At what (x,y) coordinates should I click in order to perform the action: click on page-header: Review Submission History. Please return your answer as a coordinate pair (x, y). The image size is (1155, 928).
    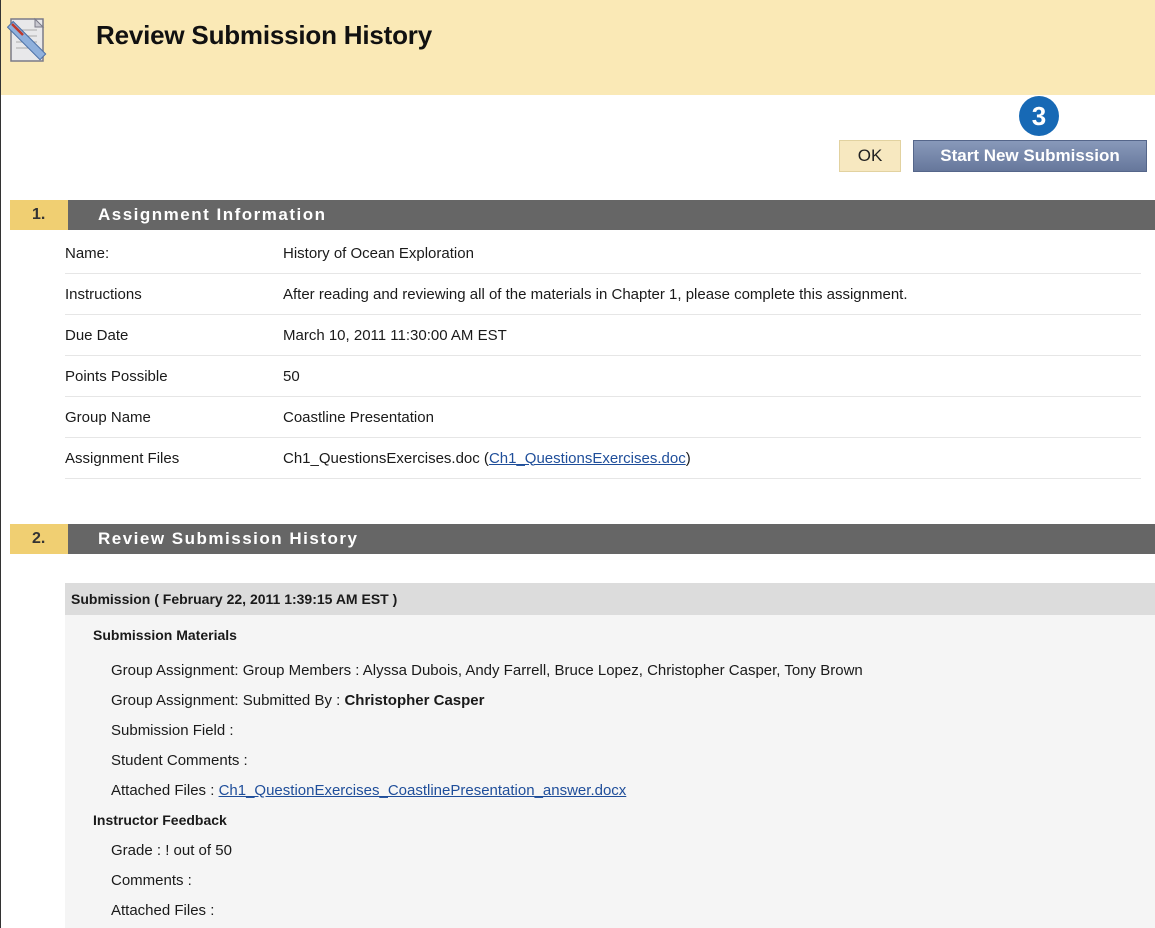
    Looking at the image, I should click on (578, 47).